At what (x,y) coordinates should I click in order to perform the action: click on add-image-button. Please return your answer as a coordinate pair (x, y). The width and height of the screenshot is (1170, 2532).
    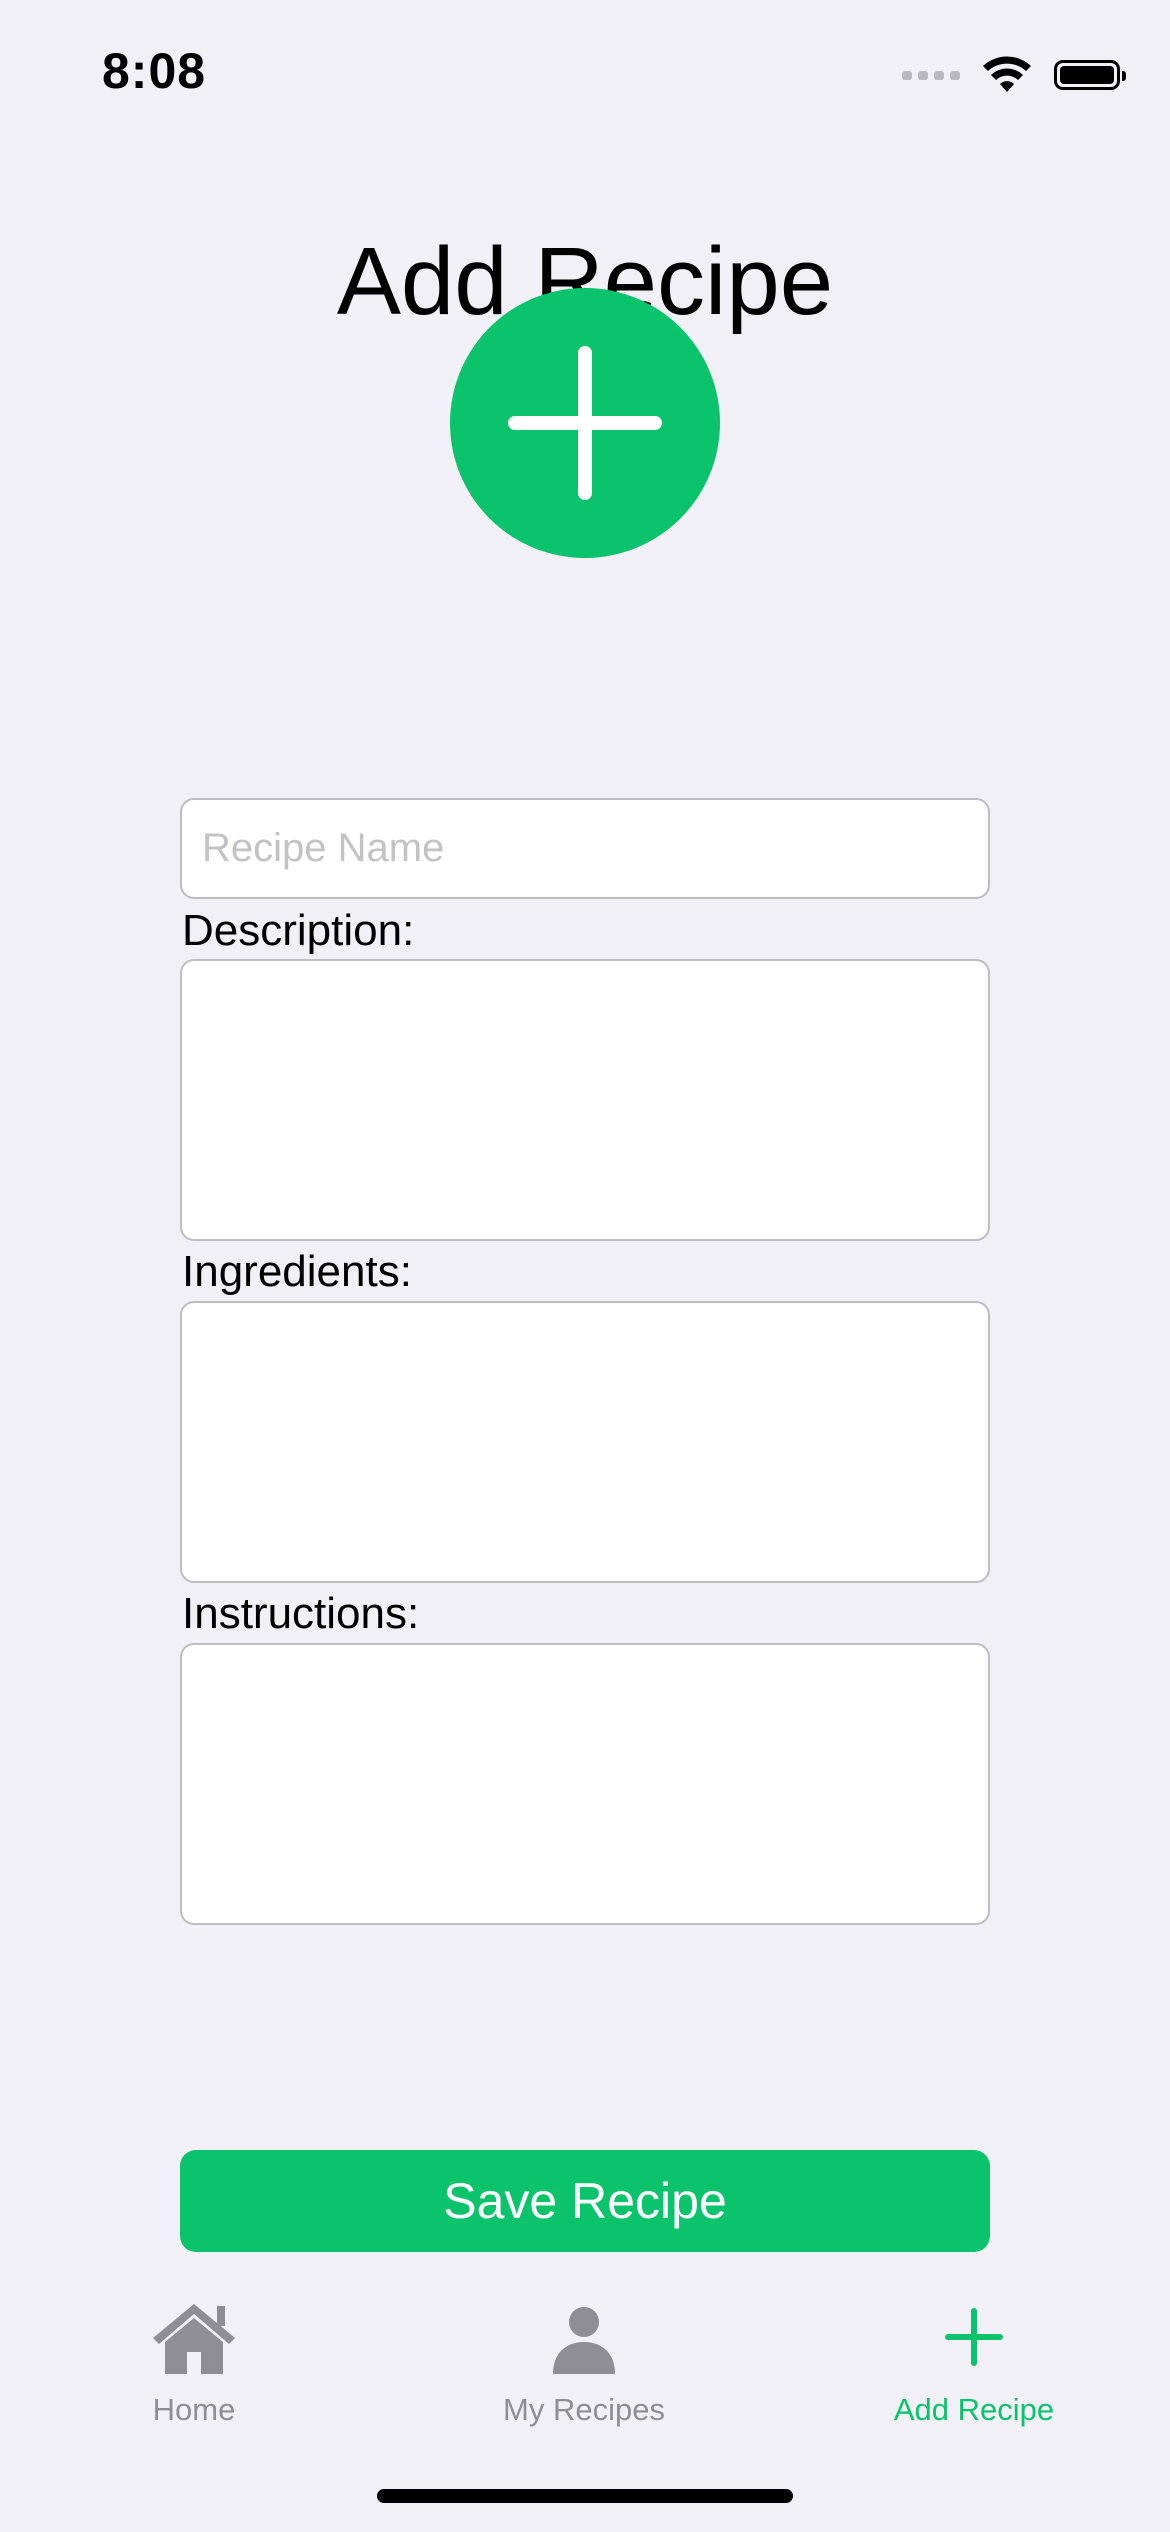
    Looking at the image, I should click on (585, 423).